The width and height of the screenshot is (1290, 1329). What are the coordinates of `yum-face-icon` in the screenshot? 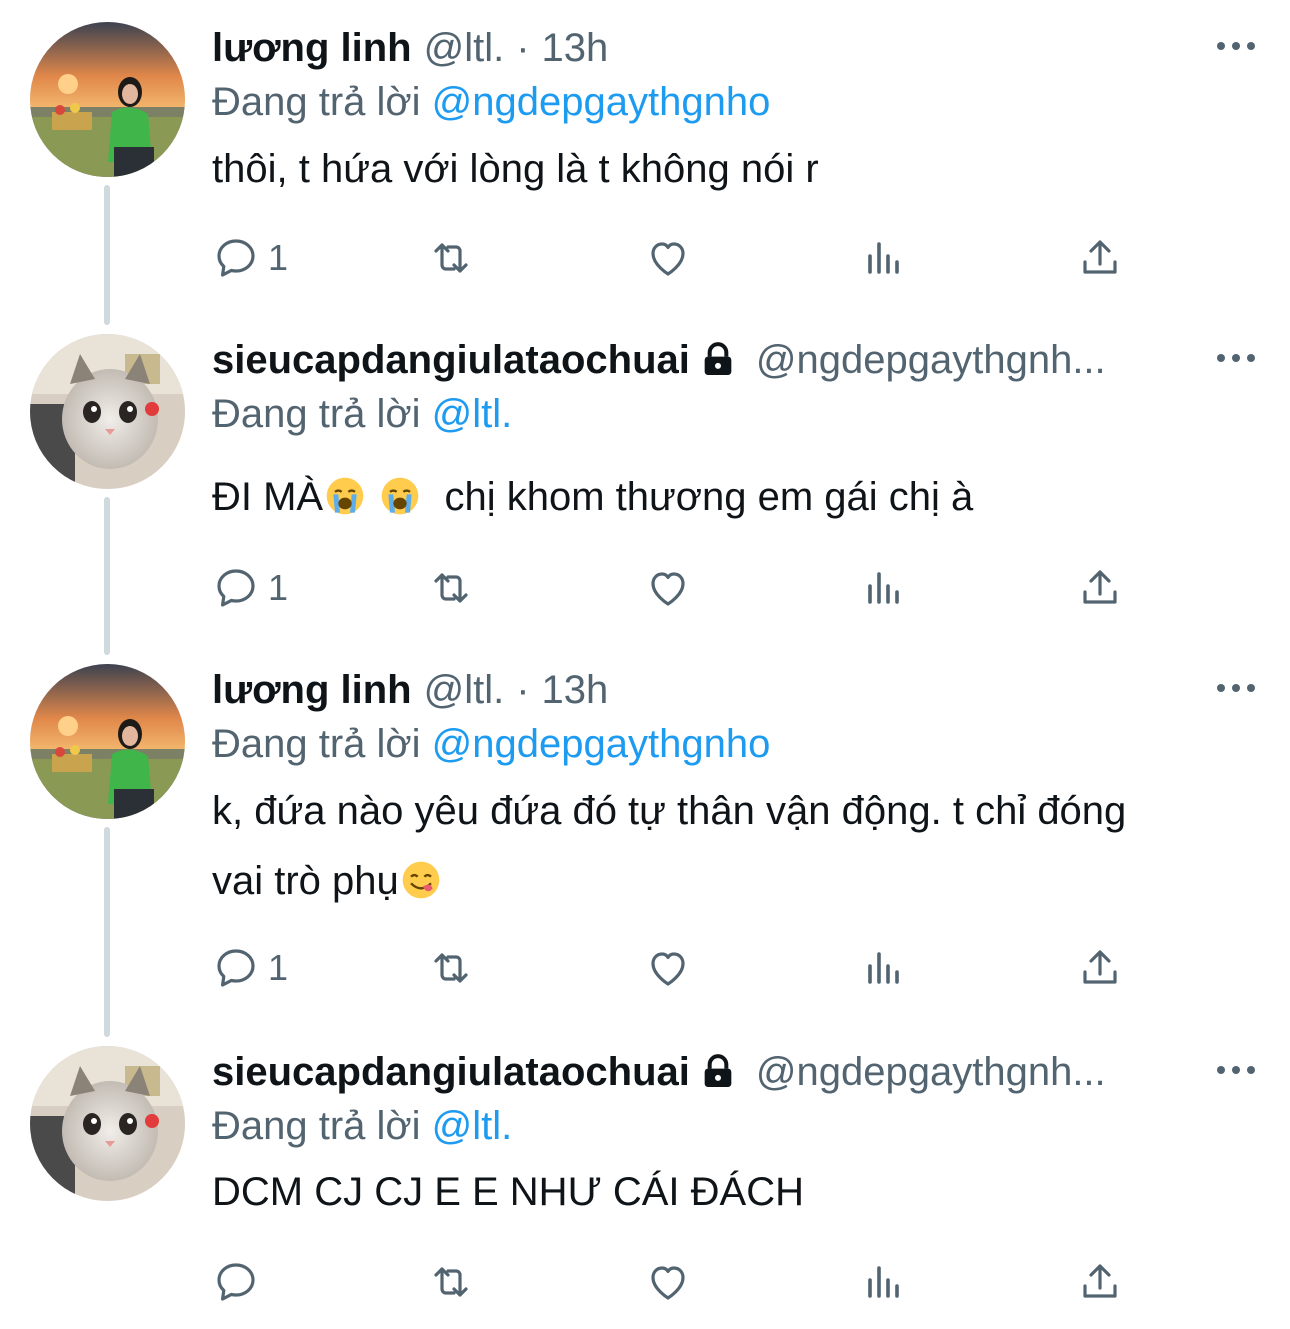 It's located at (421, 880).